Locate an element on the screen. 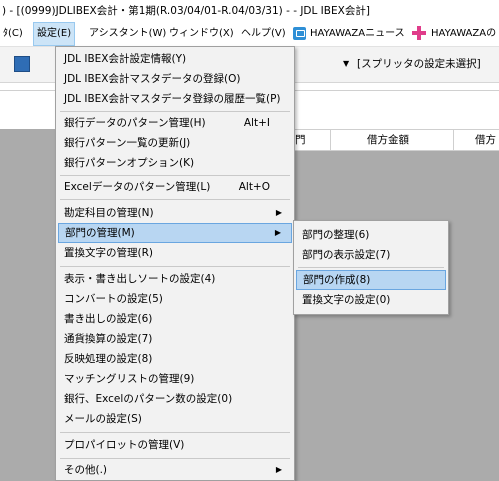 This screenshot has width=499, height=481. splitter-select: ▼ [スプリッタの設定未選択] is located at coordinates (421, 64).